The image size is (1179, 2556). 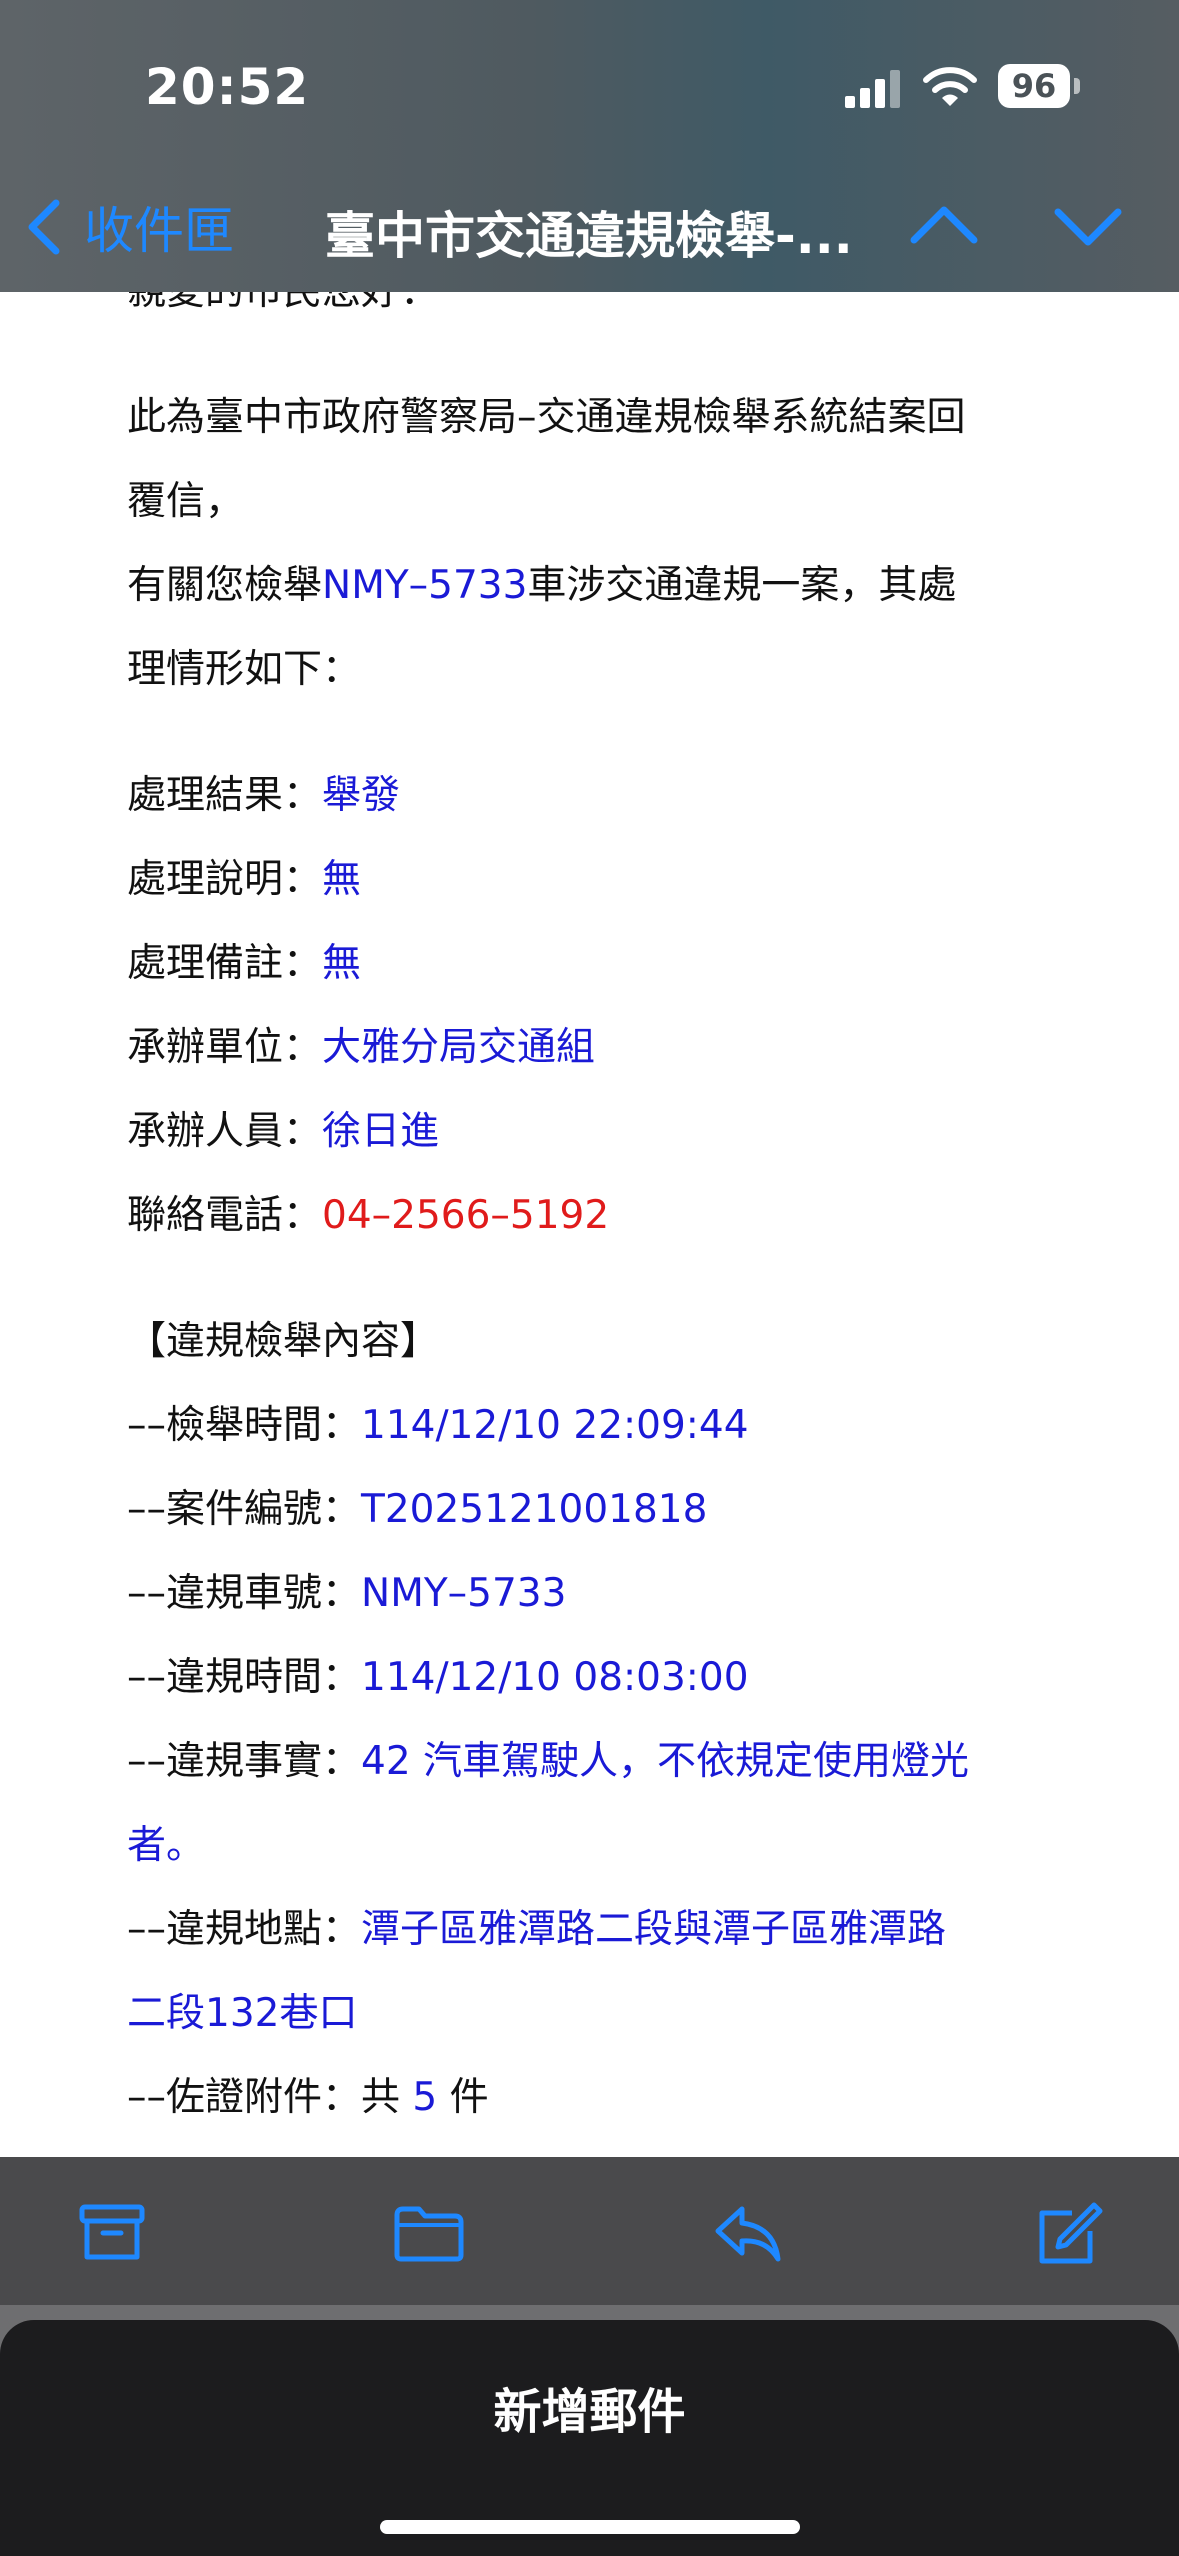 I want to click on report-row: ––檢舉時間：114/12/10 22:09:44, so click(x=592, y=1426).